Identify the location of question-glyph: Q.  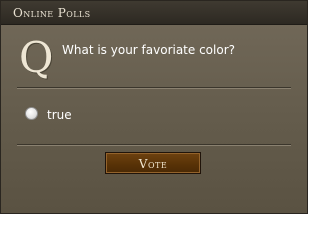
(36, 57).